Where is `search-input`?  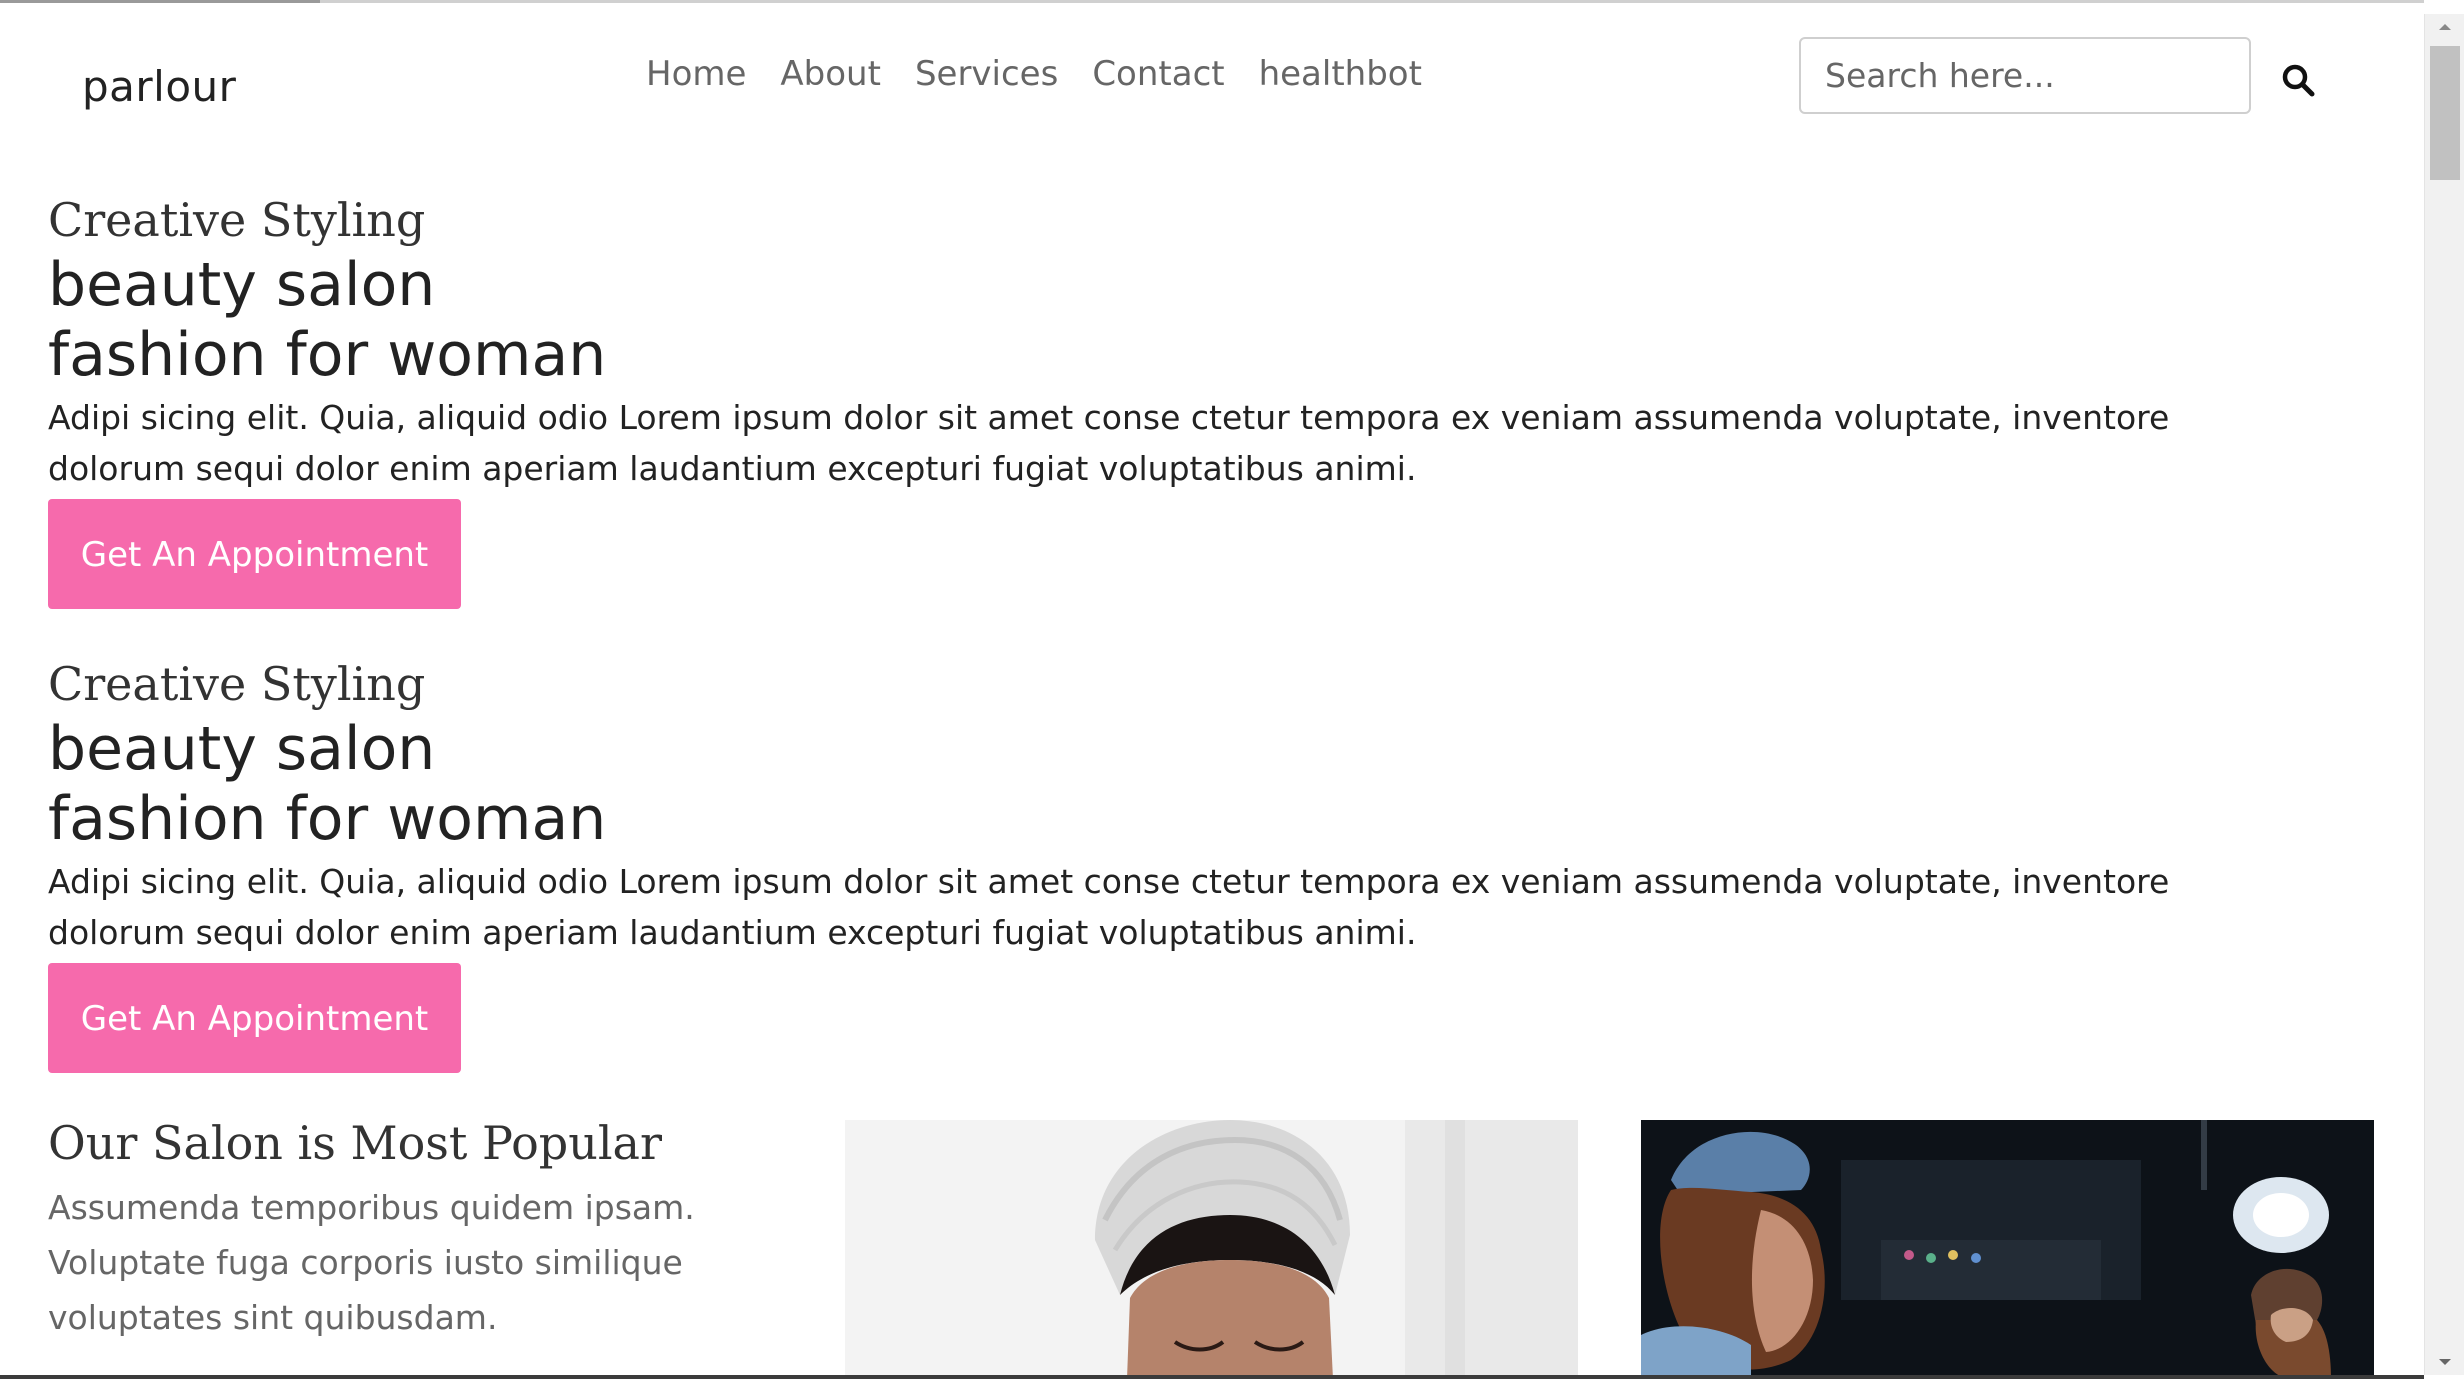 search-input is located at coordinates (2025, 75).